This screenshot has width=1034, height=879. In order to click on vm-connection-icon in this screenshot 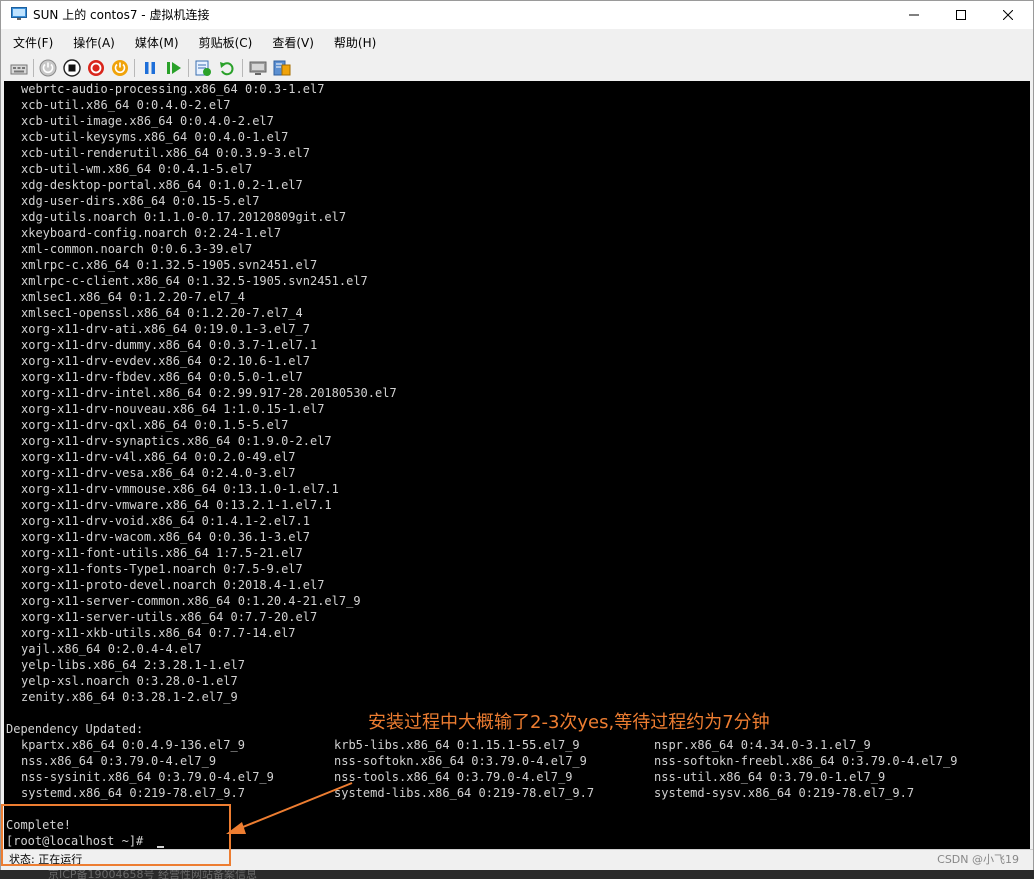, I will do `click(19, 13)`.